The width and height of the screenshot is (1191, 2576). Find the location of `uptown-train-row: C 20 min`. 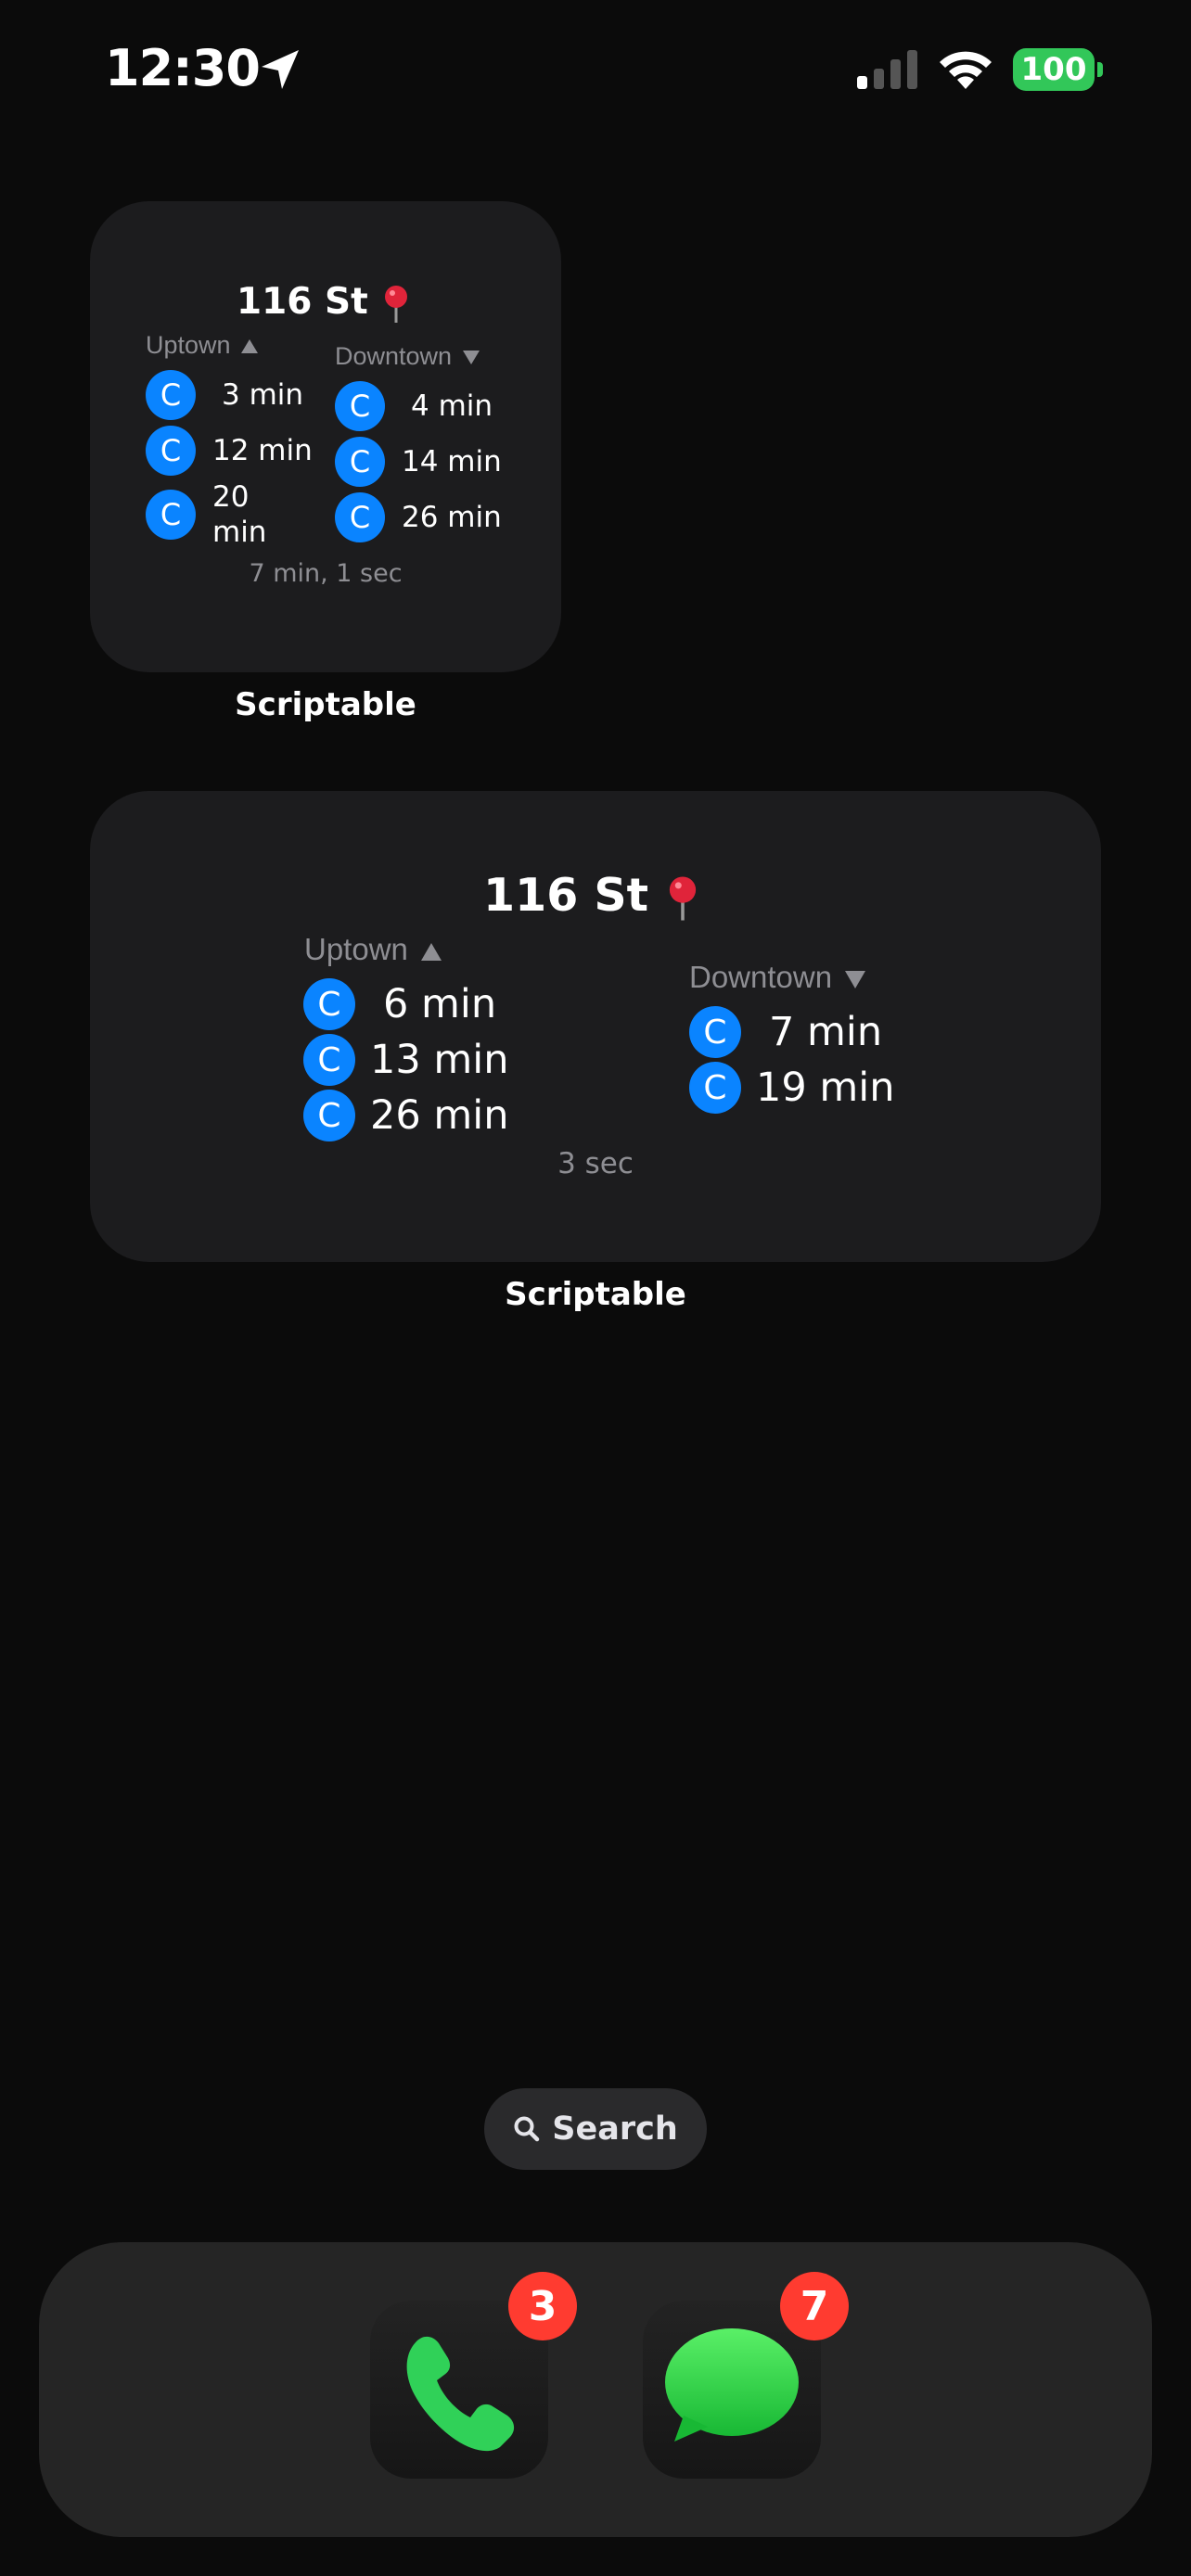

uptown-train-row: C 20 min is located at coordinates (206, 514).